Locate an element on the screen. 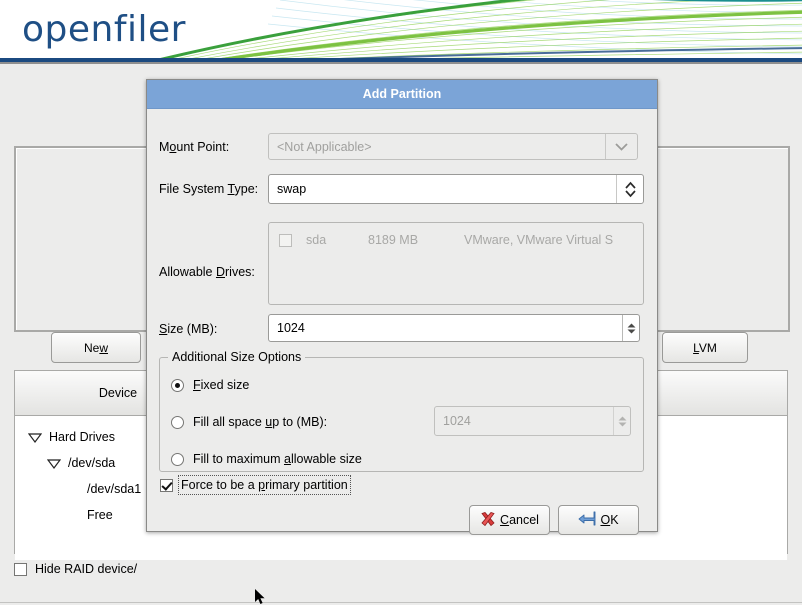  mount-point-value: <Not Applicable> is located at coordinates (324, 146).